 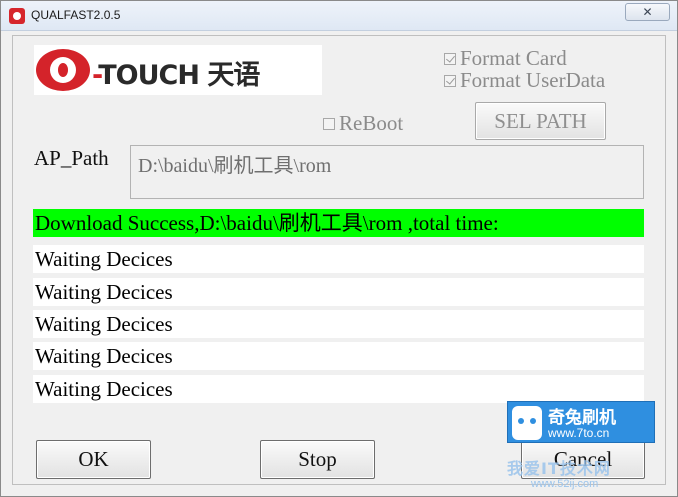 What do you see at coordinates (71, 158) in the screenshot?
I see `ap-path-label: AP_Path` at bounding box center [71, 158].